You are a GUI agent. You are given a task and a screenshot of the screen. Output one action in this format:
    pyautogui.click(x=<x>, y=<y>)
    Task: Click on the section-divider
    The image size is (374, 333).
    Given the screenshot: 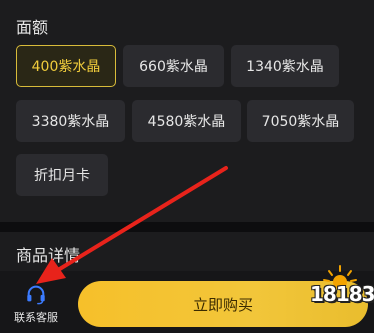 What is the action you would take?
    pyautogui.click(x=187, y=227)
    